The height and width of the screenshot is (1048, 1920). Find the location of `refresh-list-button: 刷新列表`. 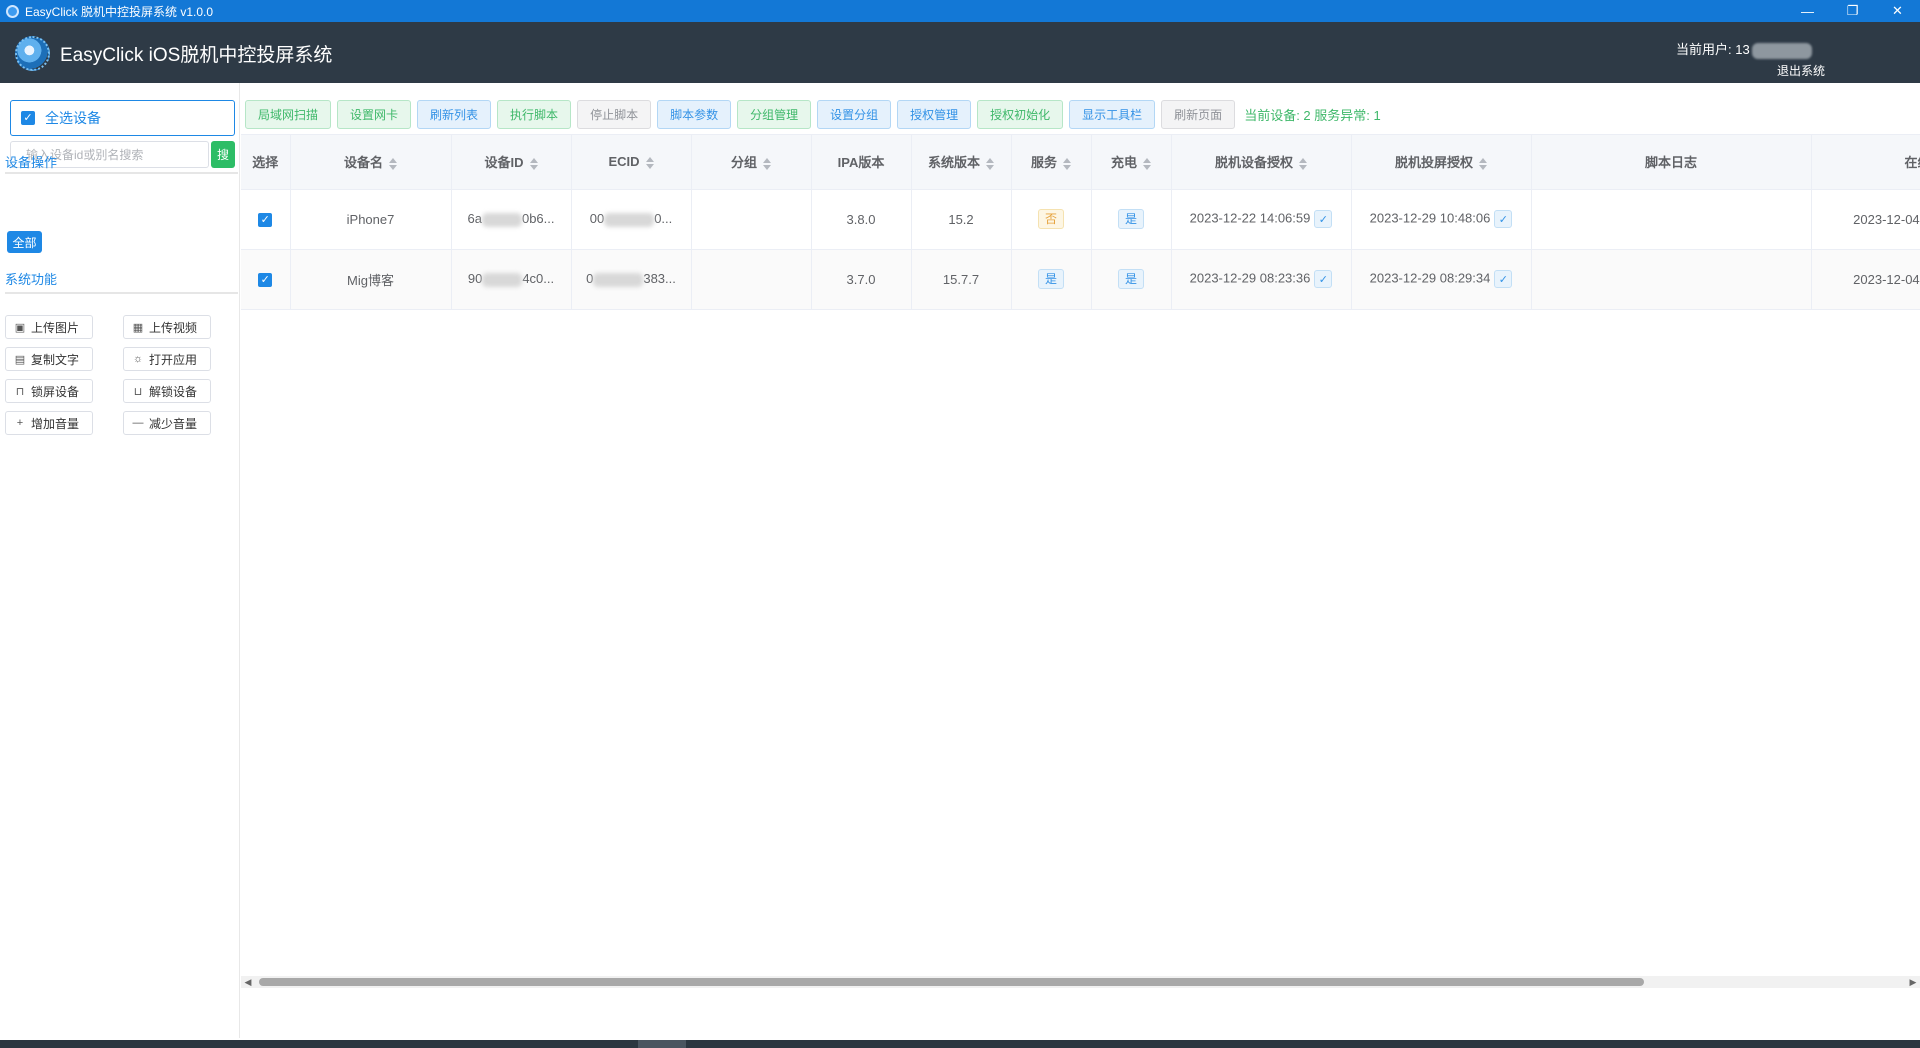

refresh-list-button: 刷新列表 is located at coordinates (454, 114).